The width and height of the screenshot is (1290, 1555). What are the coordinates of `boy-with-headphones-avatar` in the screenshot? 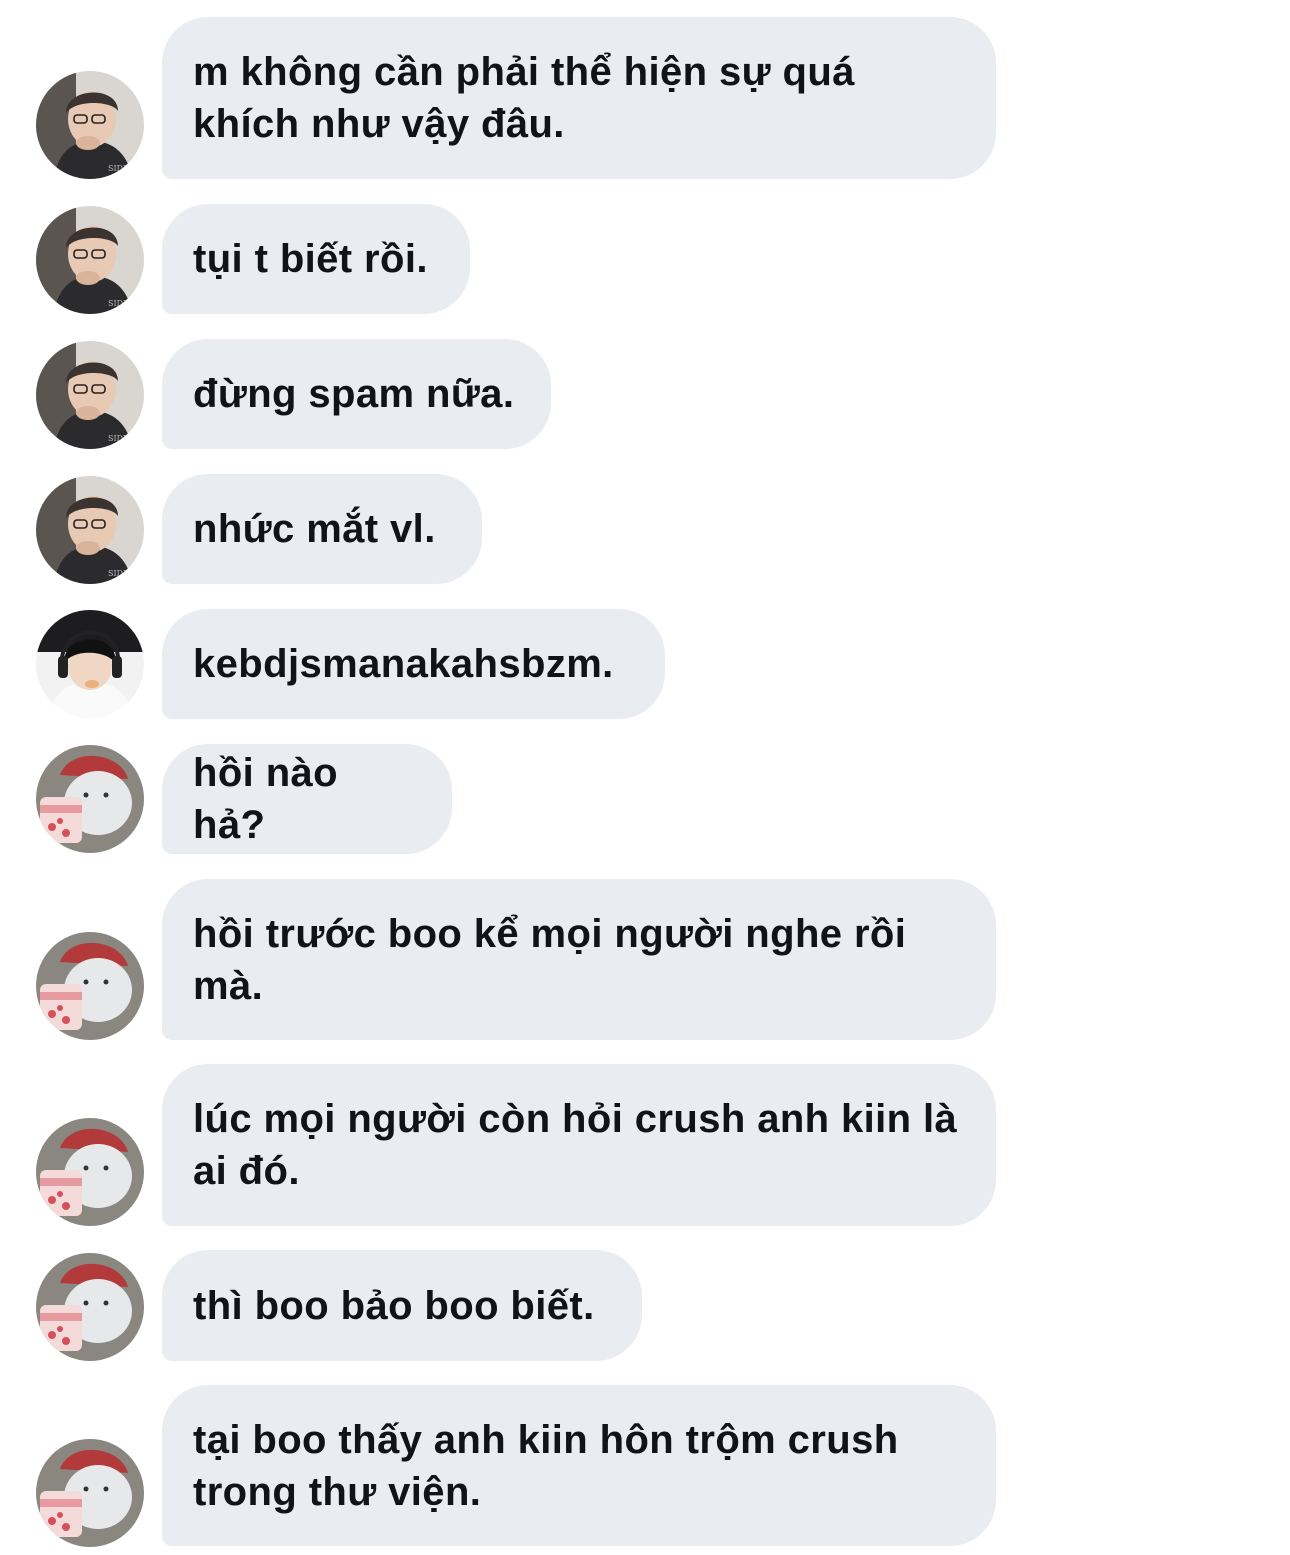 It's located at (90, 664).